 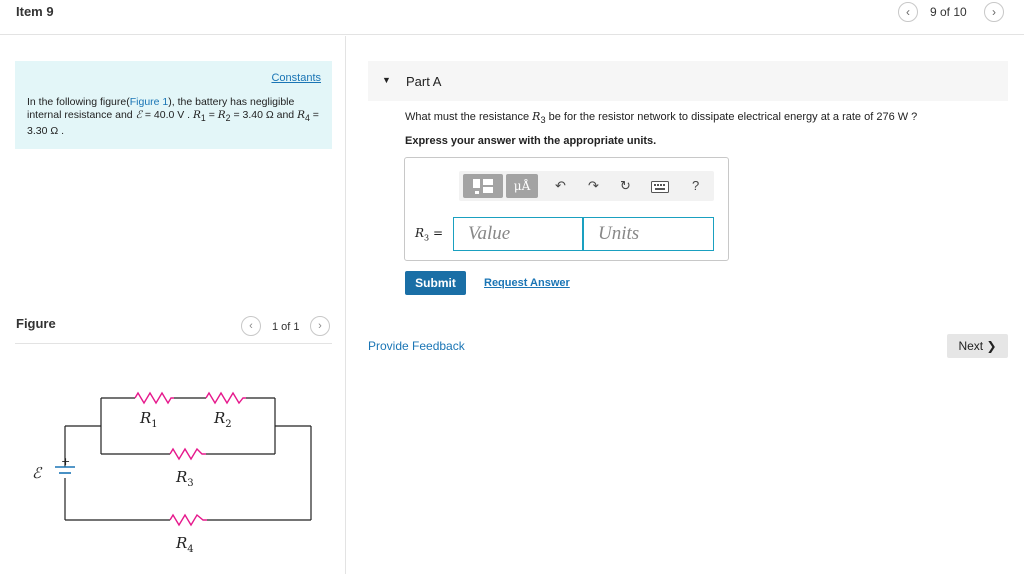 I want to click on resistor-r1, so click(x=154, y=398).